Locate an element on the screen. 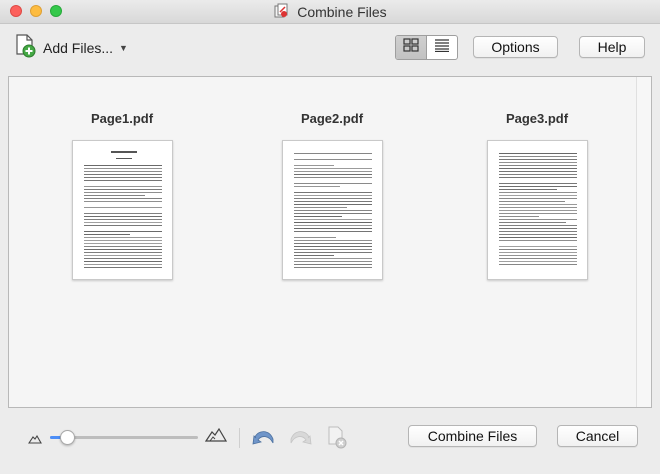 Image resolution: width=660 pixels, height=474 pixels. toolbar-divider is located at coordinates (239, 438).